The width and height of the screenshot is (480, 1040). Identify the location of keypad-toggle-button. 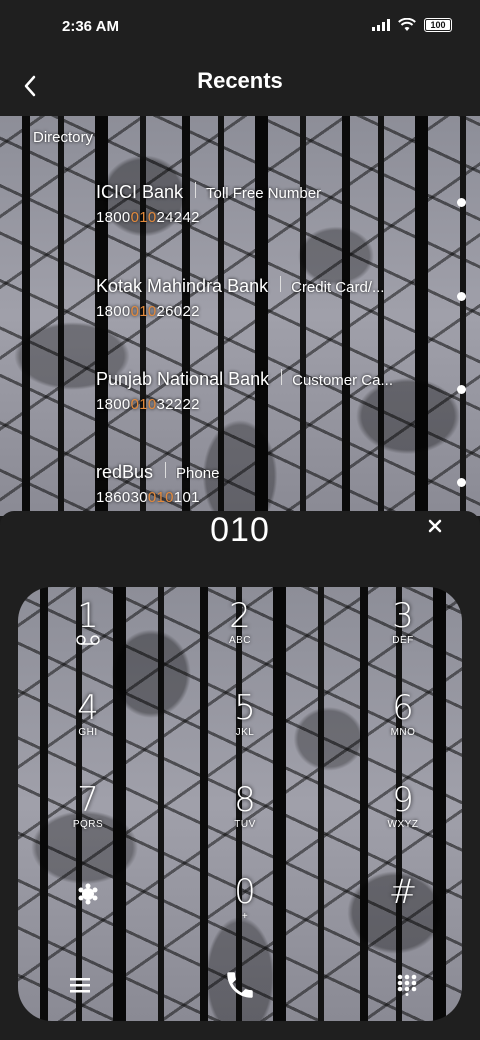
(407, 985).